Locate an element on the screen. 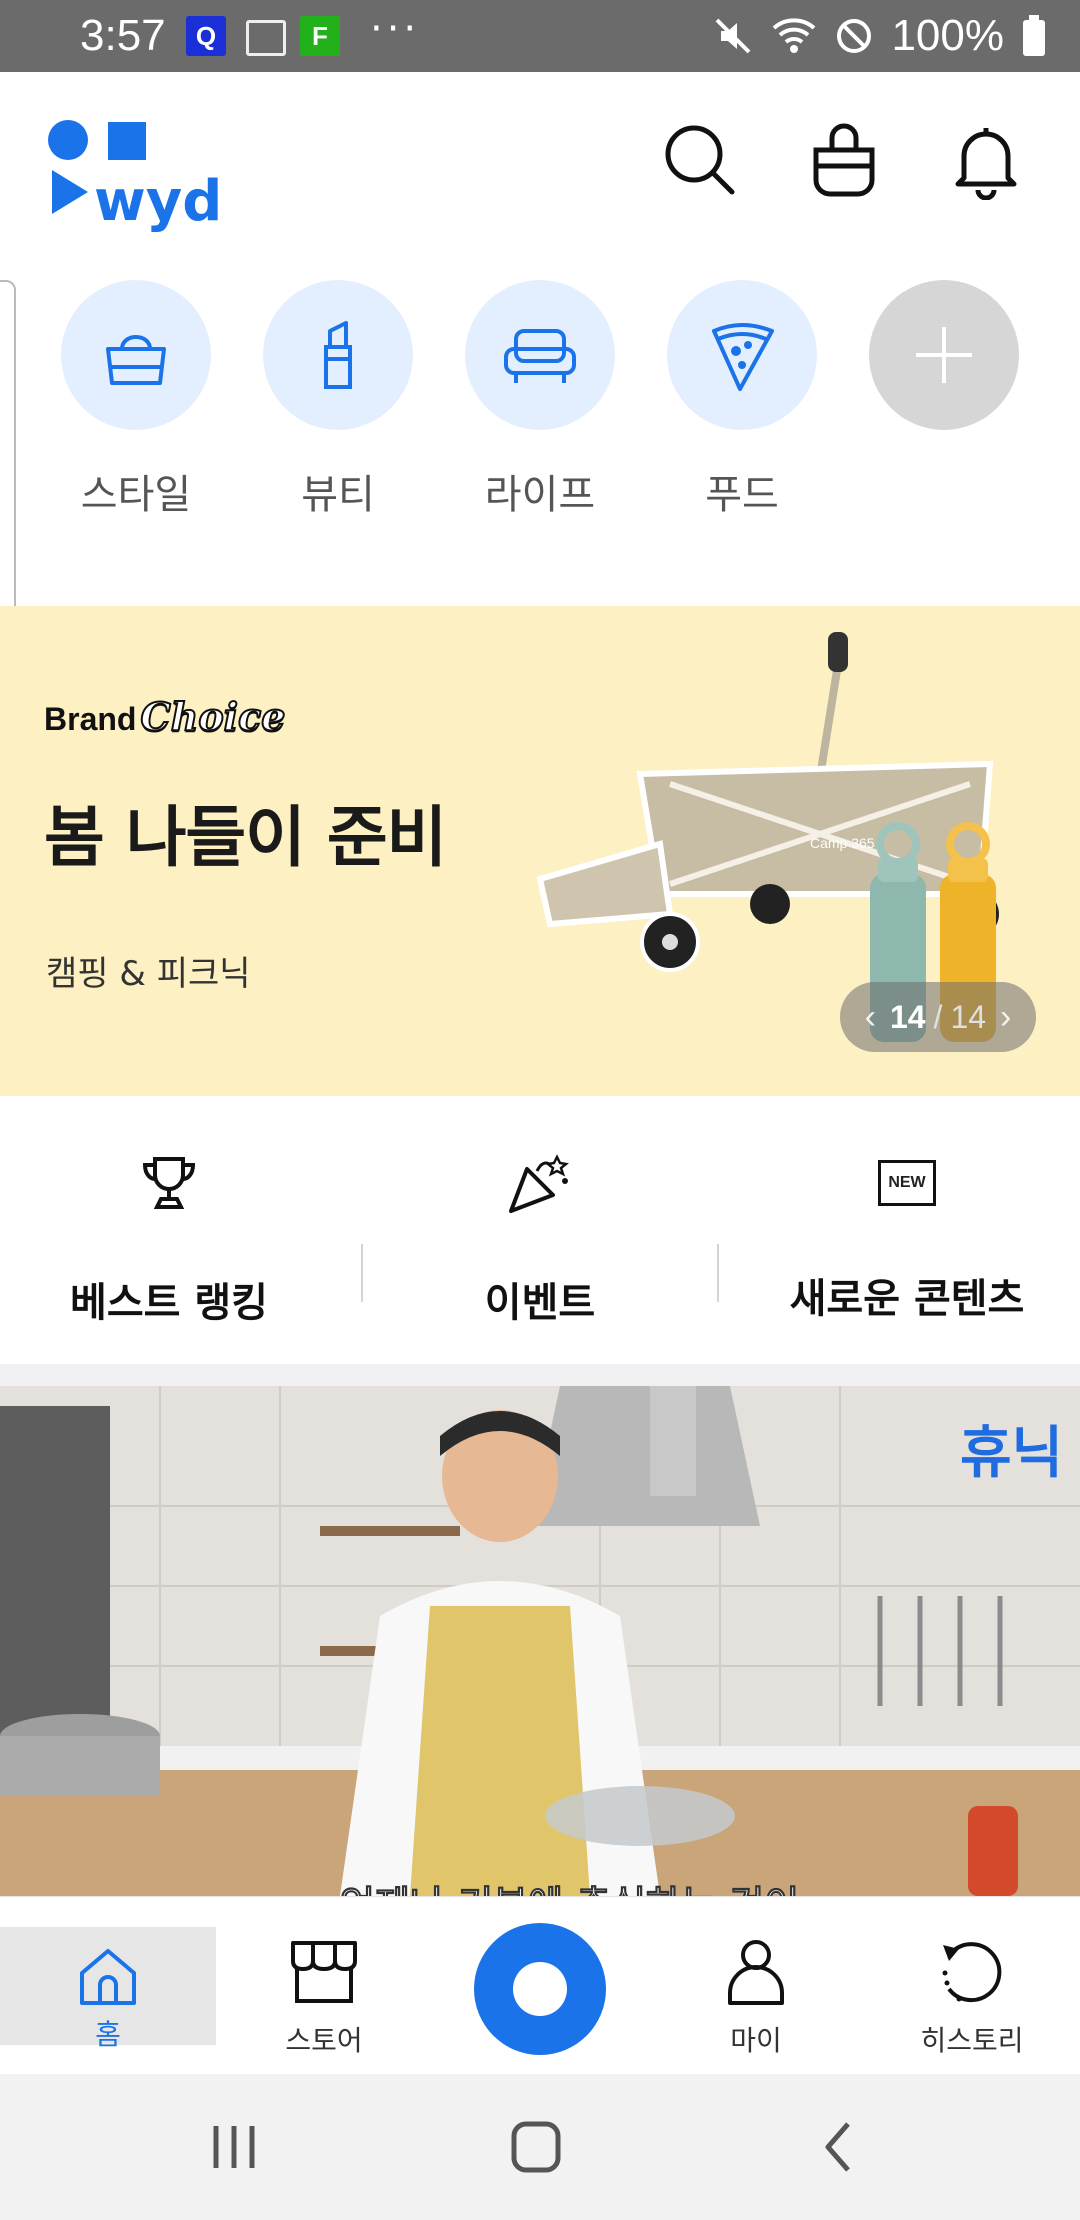 The width and height of the screenshot is (1080, 2220). pager-prev-icon: ‹ is located at coordinates (870, 1017).